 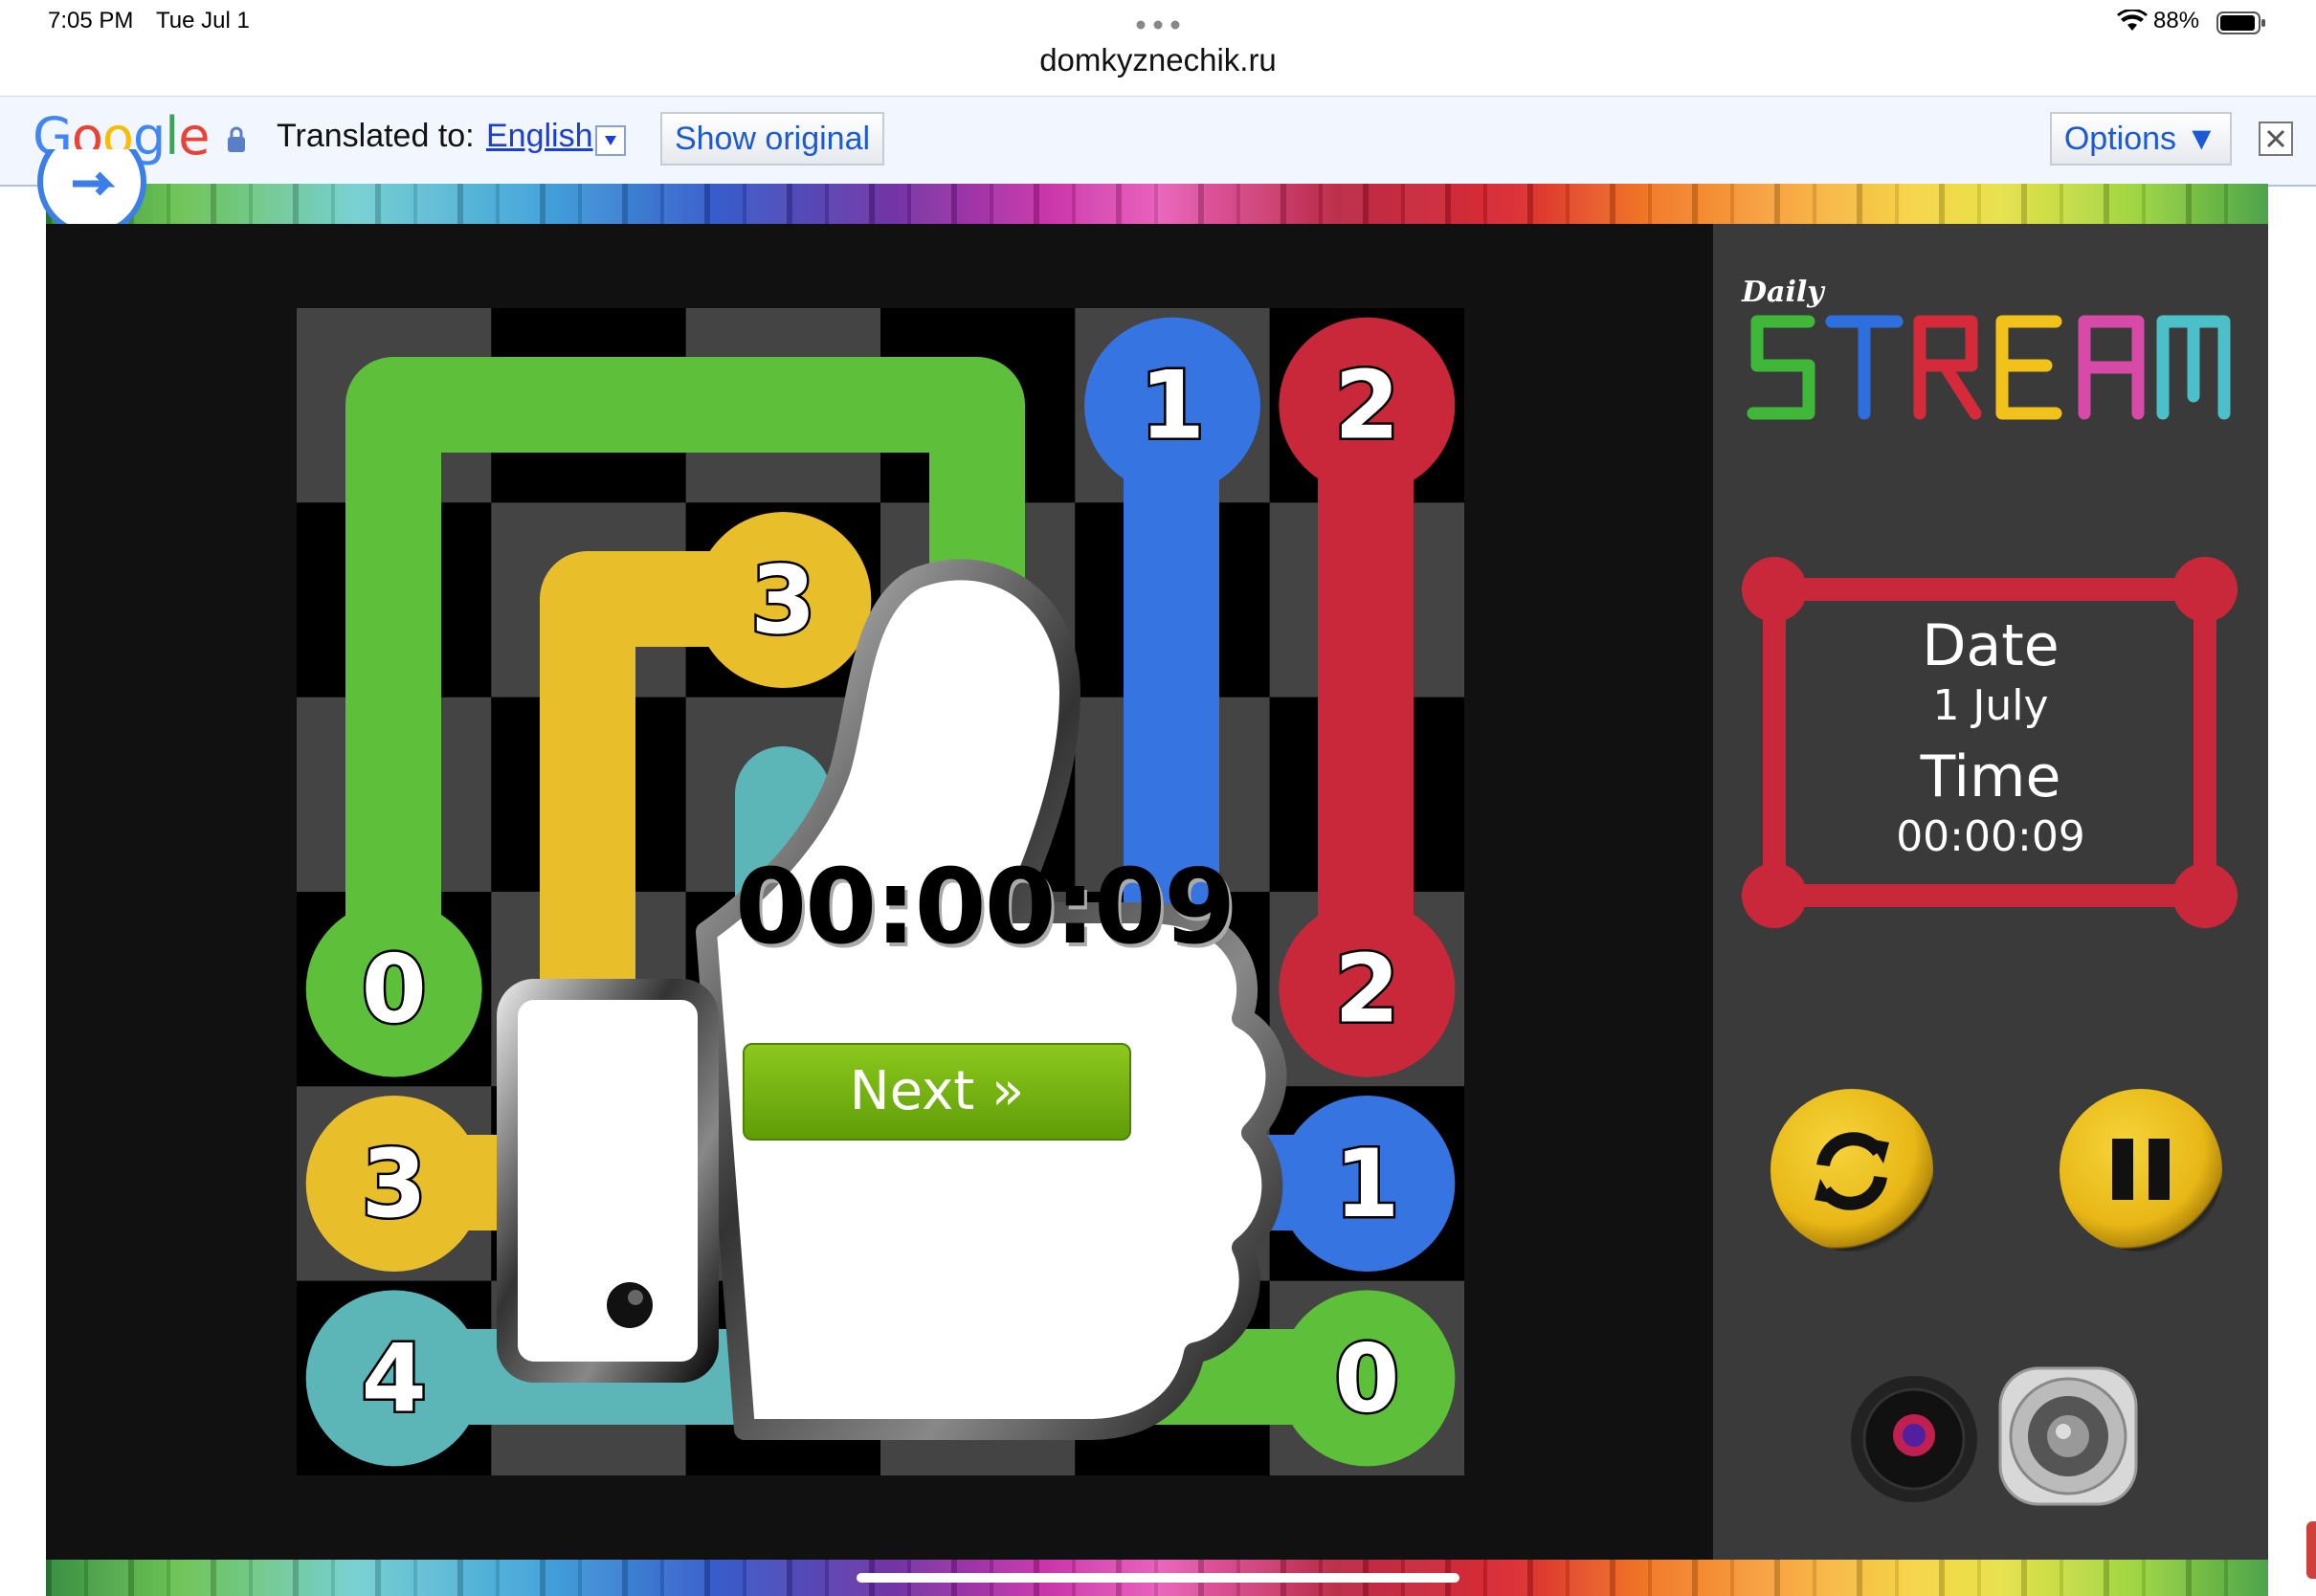 I want to click on status-date: Tue Jul 1, so click(x=203, y=21).